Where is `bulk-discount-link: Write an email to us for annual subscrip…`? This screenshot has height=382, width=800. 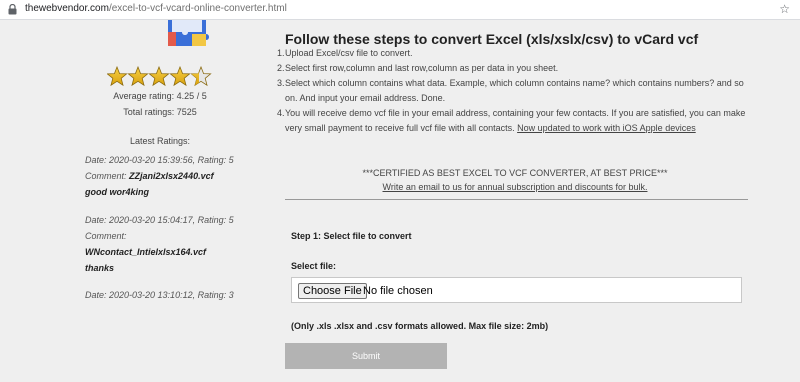 bulk-discount-link: Write an email to us for annual subscrip… is located at coordinates (515, 187).